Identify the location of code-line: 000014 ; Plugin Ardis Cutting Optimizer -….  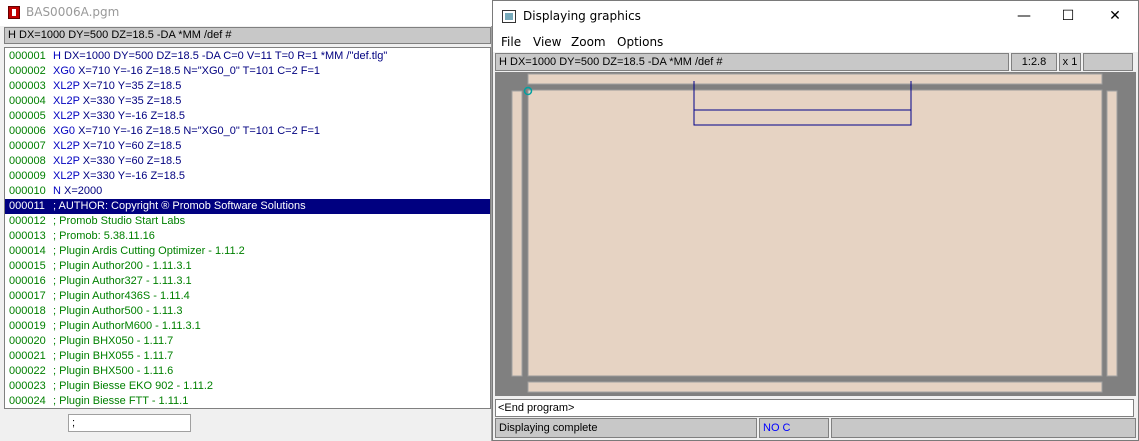
(247, 251).